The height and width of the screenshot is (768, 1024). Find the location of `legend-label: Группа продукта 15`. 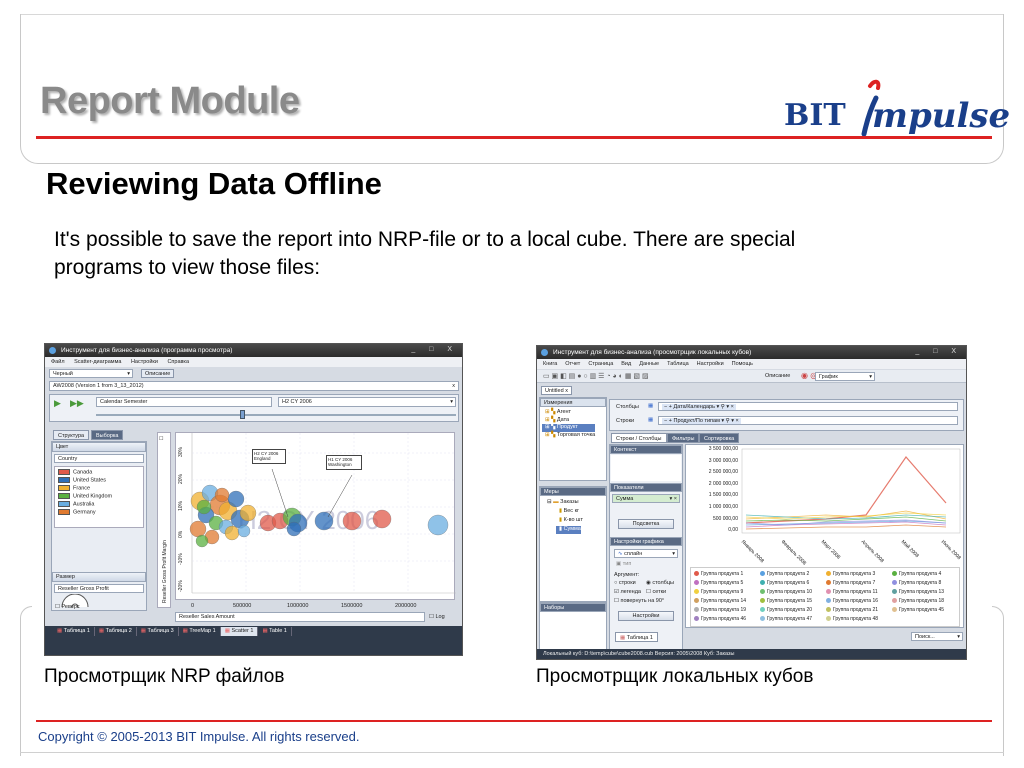

legend-label: Группа продукта 15 is located at coordinates (790, 601).